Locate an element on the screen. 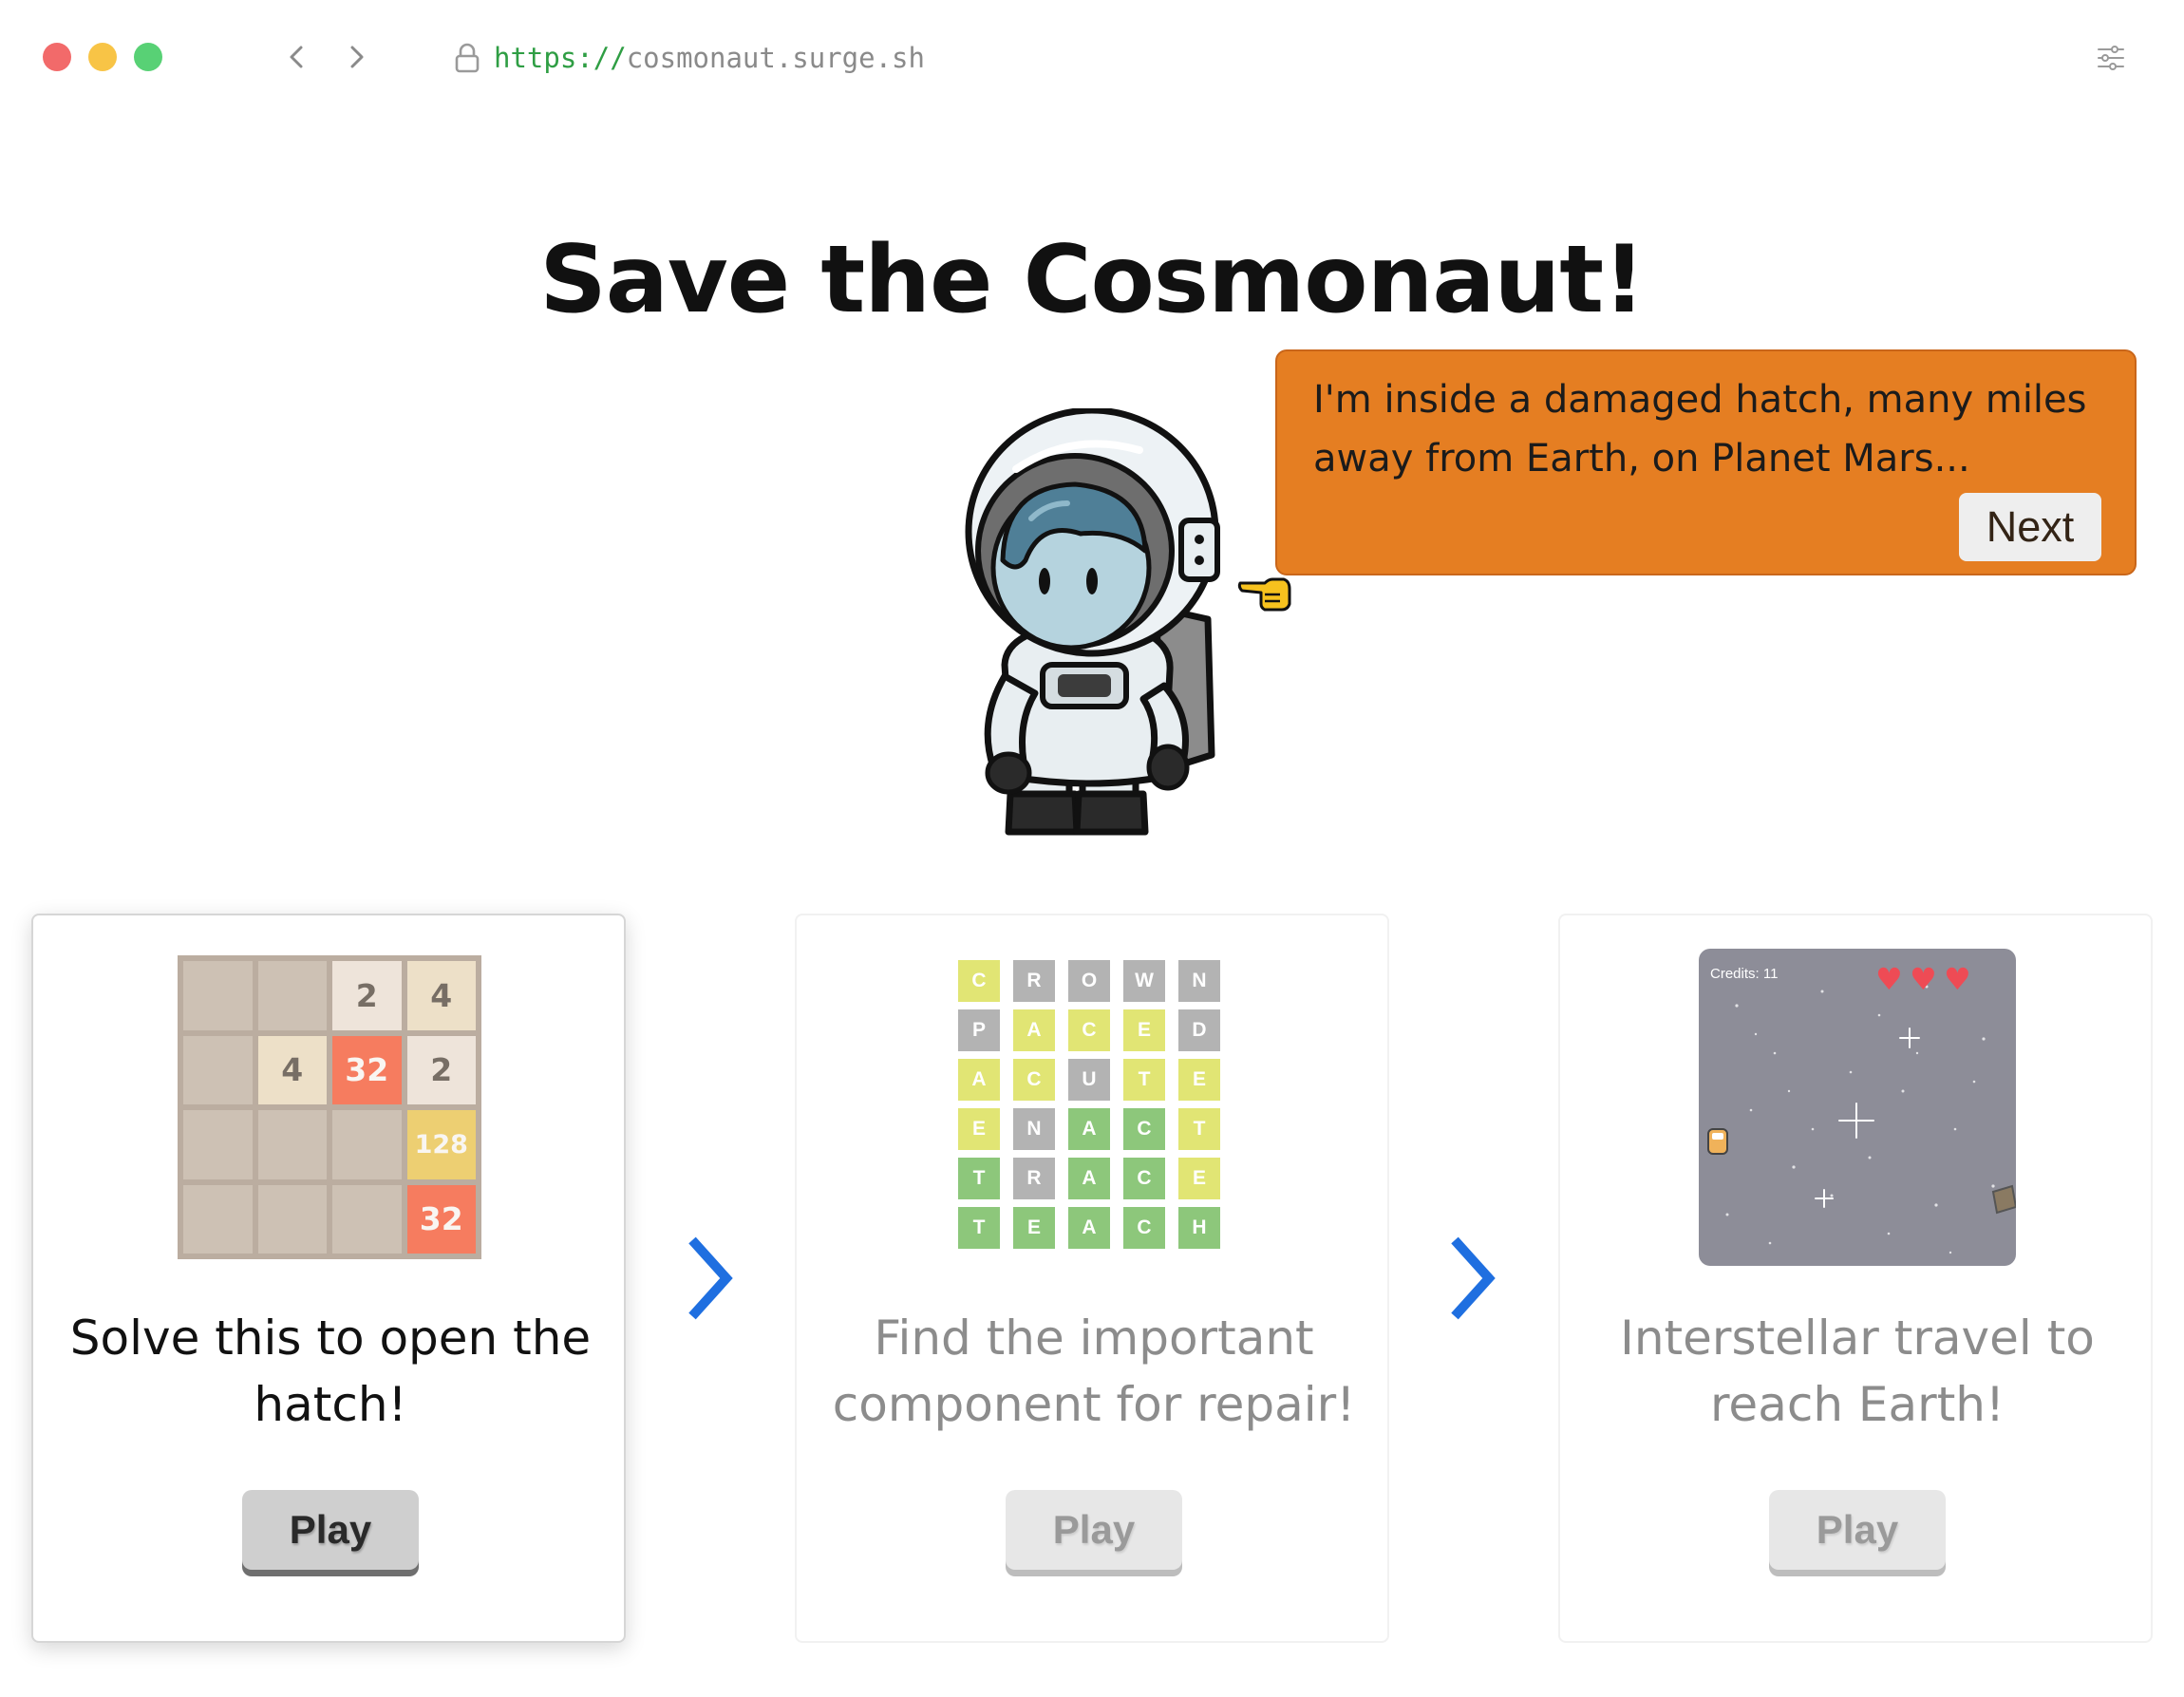  settings-button is located at coordinates (2111, 58).